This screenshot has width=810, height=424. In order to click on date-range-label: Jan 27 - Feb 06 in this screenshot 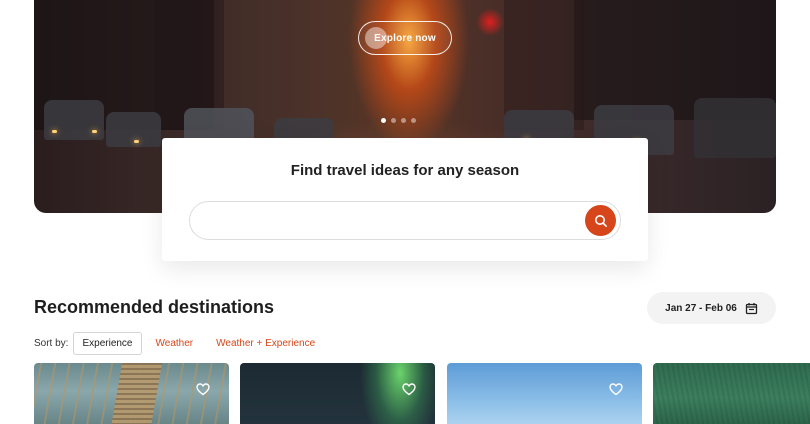, I will do `click(701, 308)`.